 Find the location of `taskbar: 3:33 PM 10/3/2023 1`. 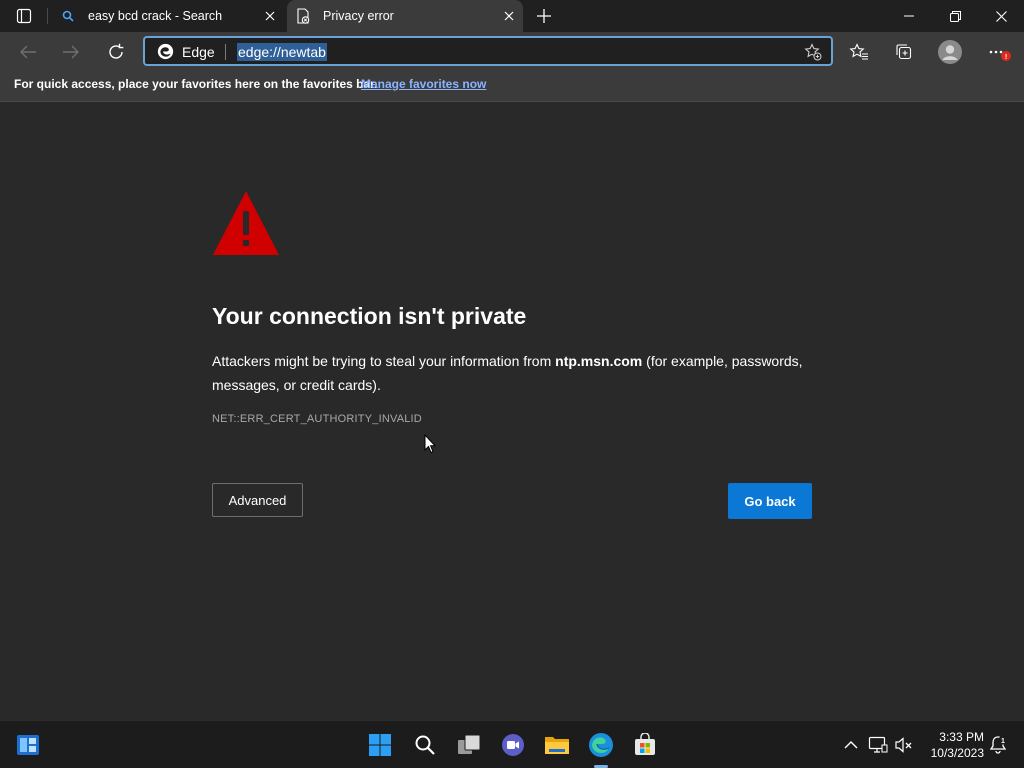

taskbar: 3:33 PM 10/3/2023 1 is located at coordinates (512, 744).